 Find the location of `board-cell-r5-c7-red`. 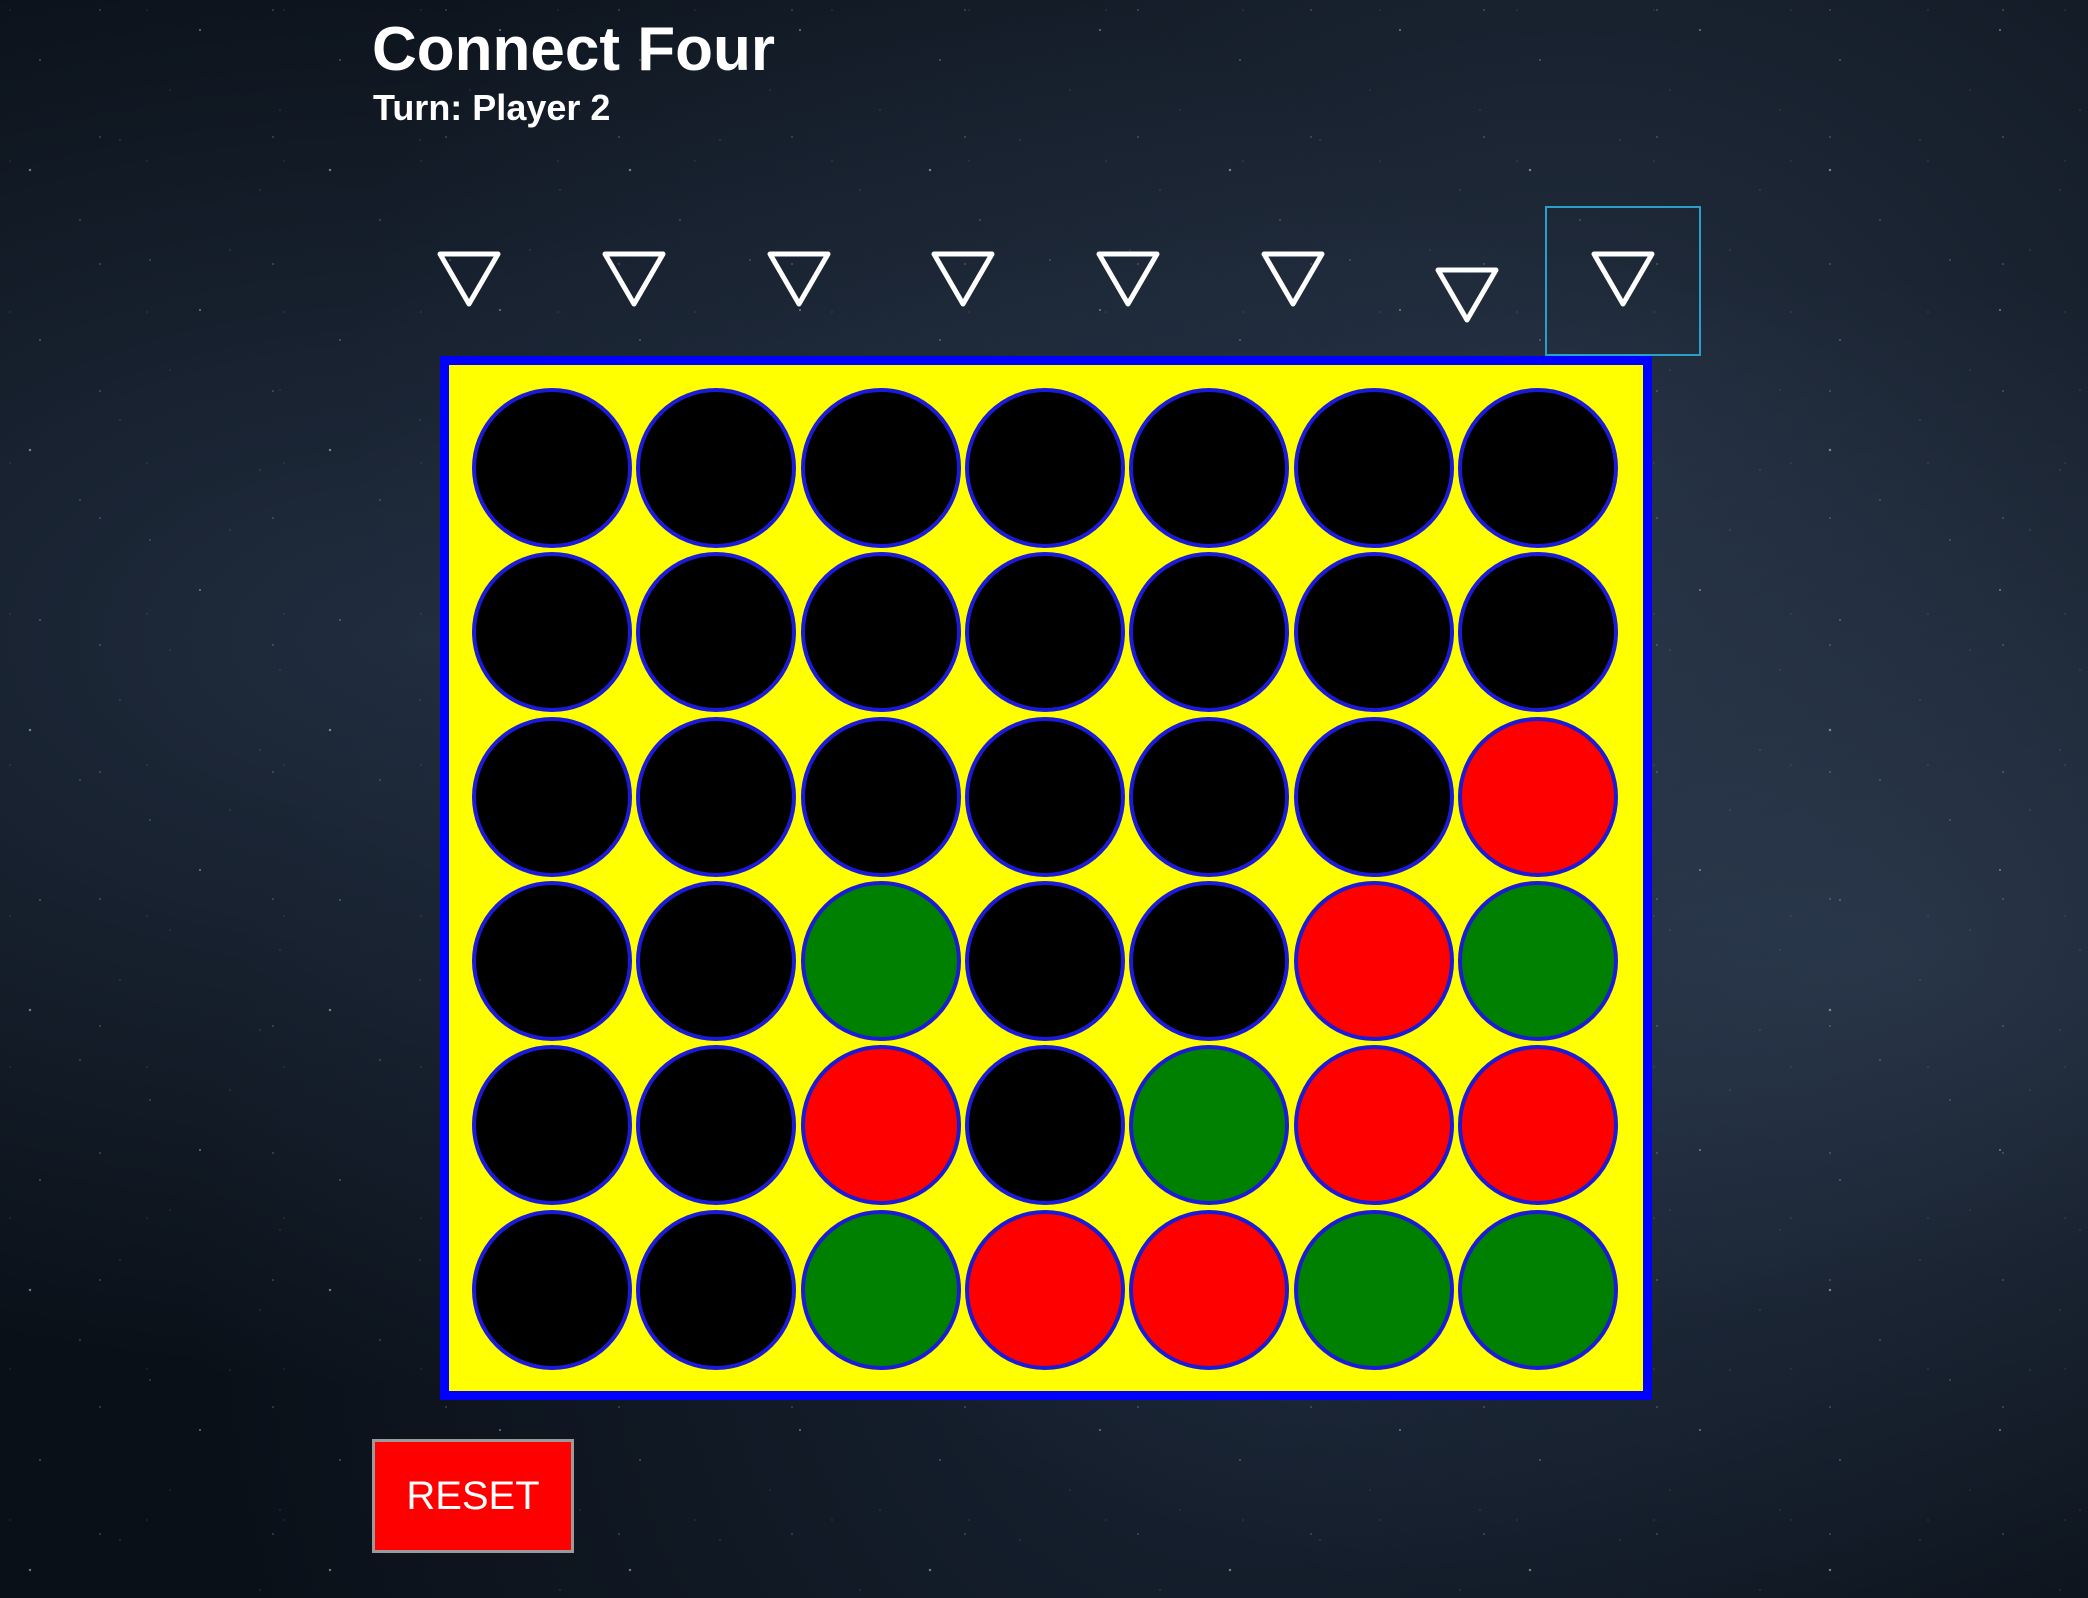

board-cell-r5-c7-red is located at coordinates (1537, 1125).